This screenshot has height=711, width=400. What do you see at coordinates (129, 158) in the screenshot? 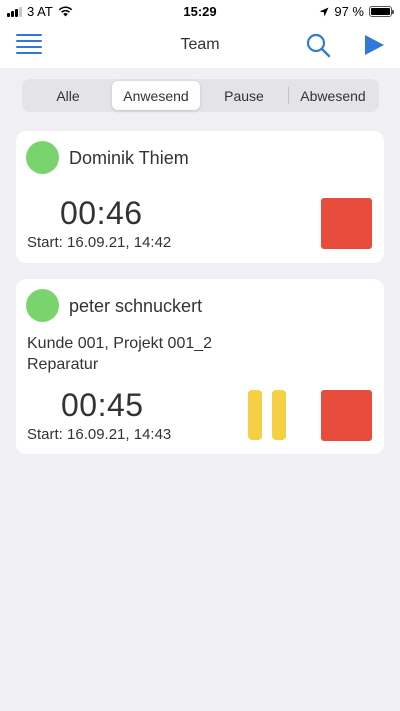
I see `employee-name: Dominik Thiem` at bounding box center [129, 158].